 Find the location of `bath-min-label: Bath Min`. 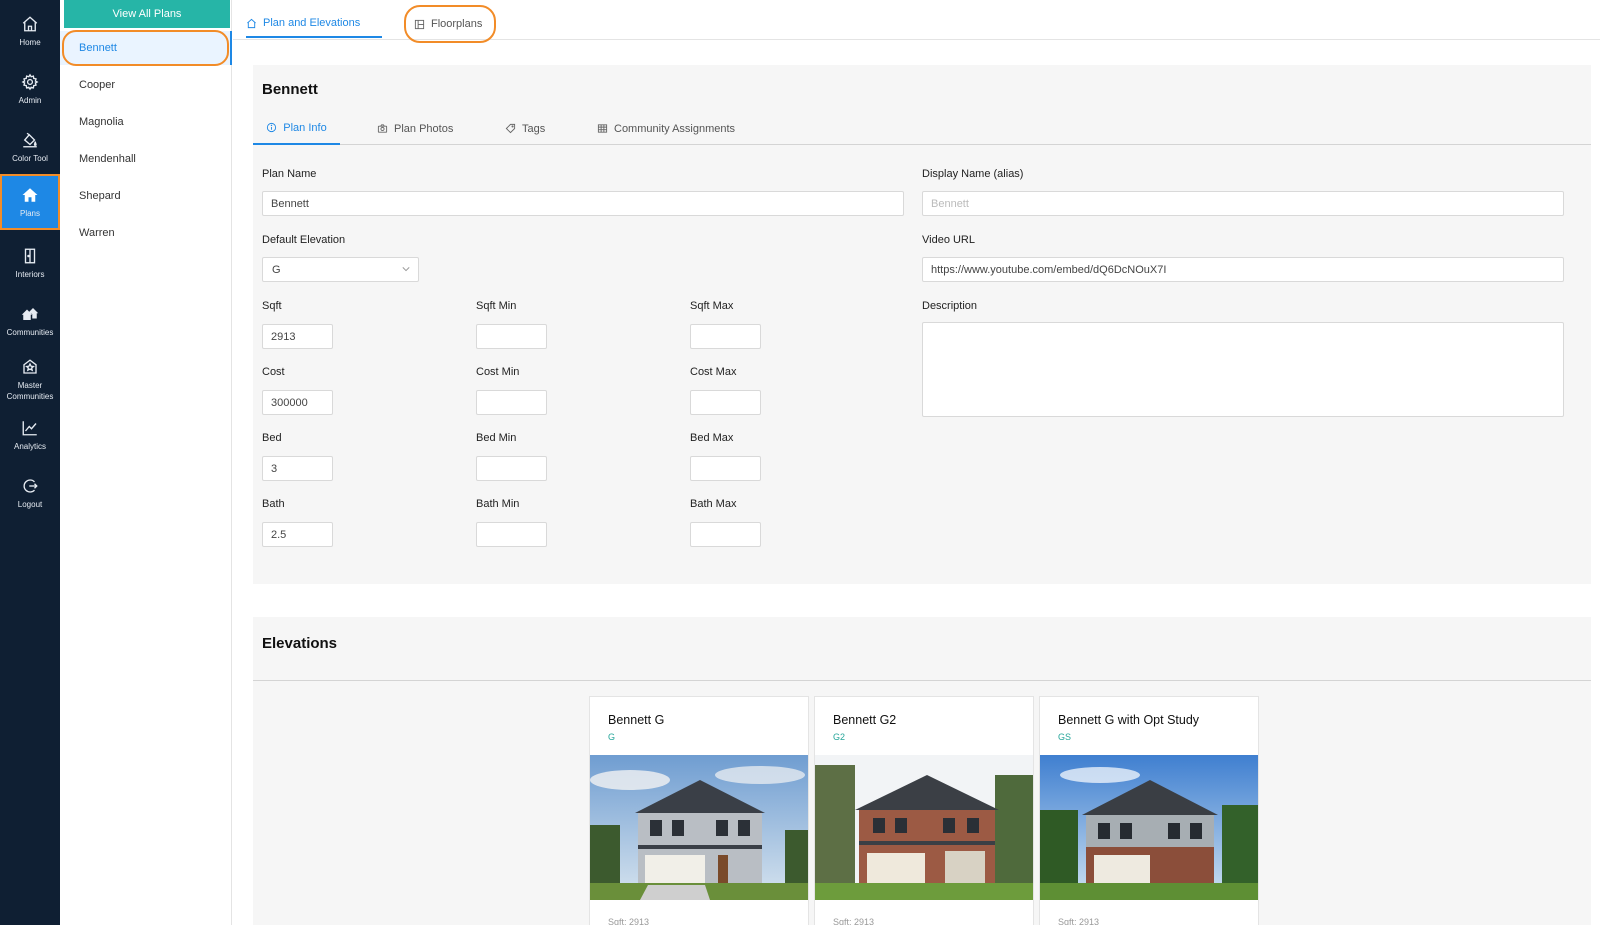

bath-min-label: Bath Min is located at coordinates (498, 504).